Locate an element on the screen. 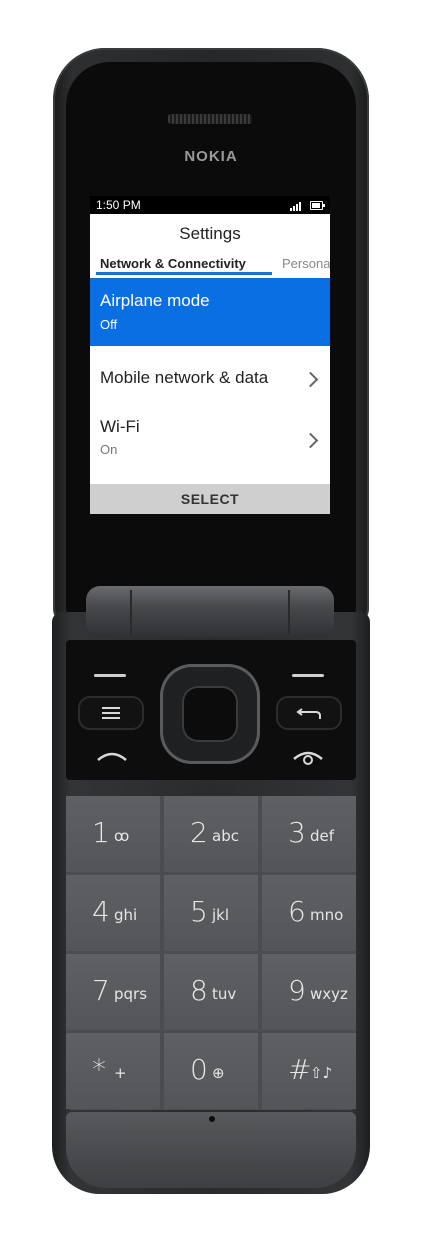  key-number: * is located at coordinates (99, 1069).